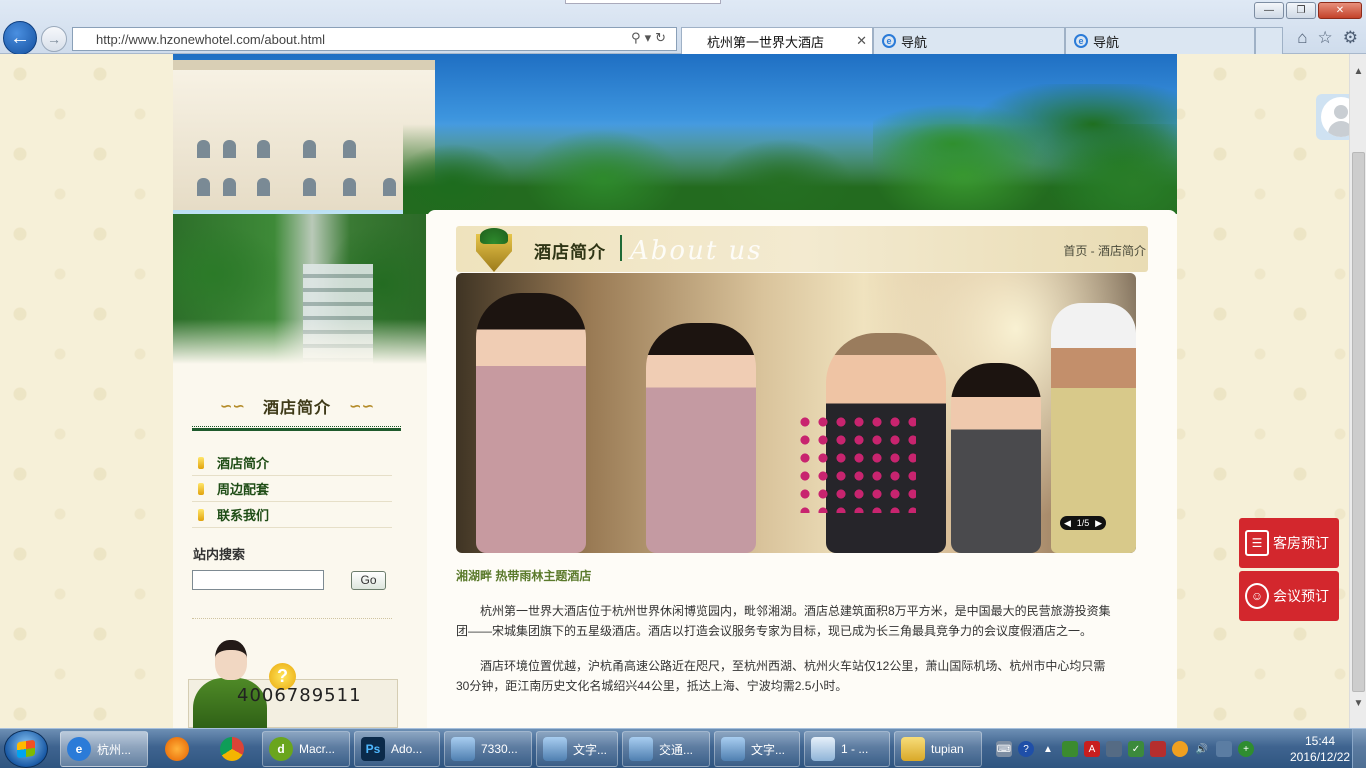 This screenshot has width=1366, height=768. Describe the element at coordinates (292, 463) in the screenshot. I see `sidebar-item-about: 酒店简介` at that location.